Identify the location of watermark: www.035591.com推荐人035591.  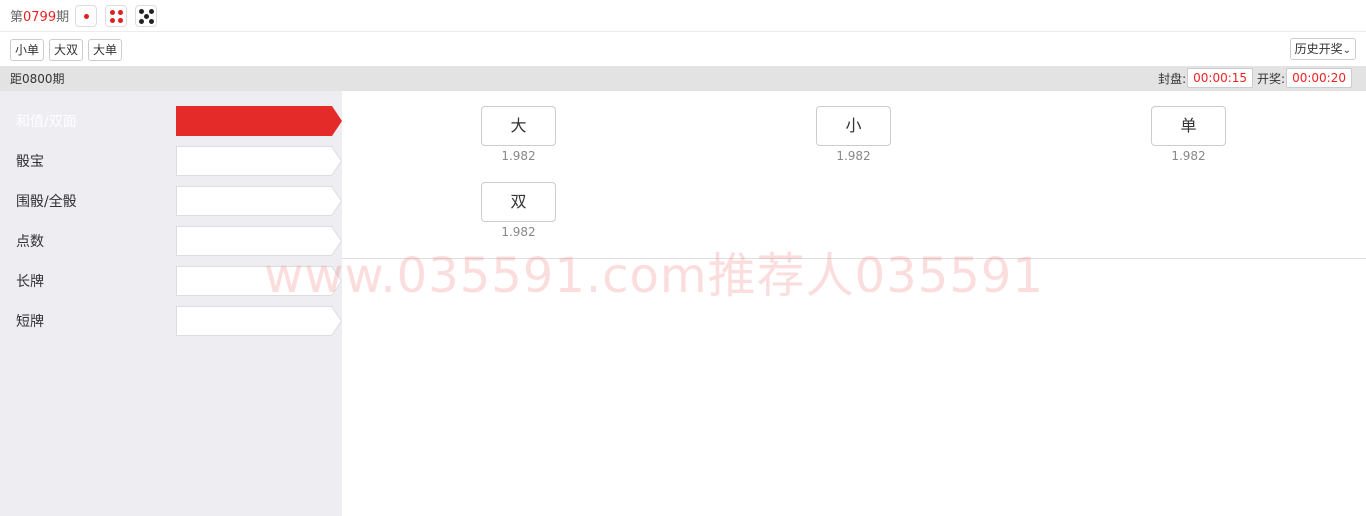
(654, 276).